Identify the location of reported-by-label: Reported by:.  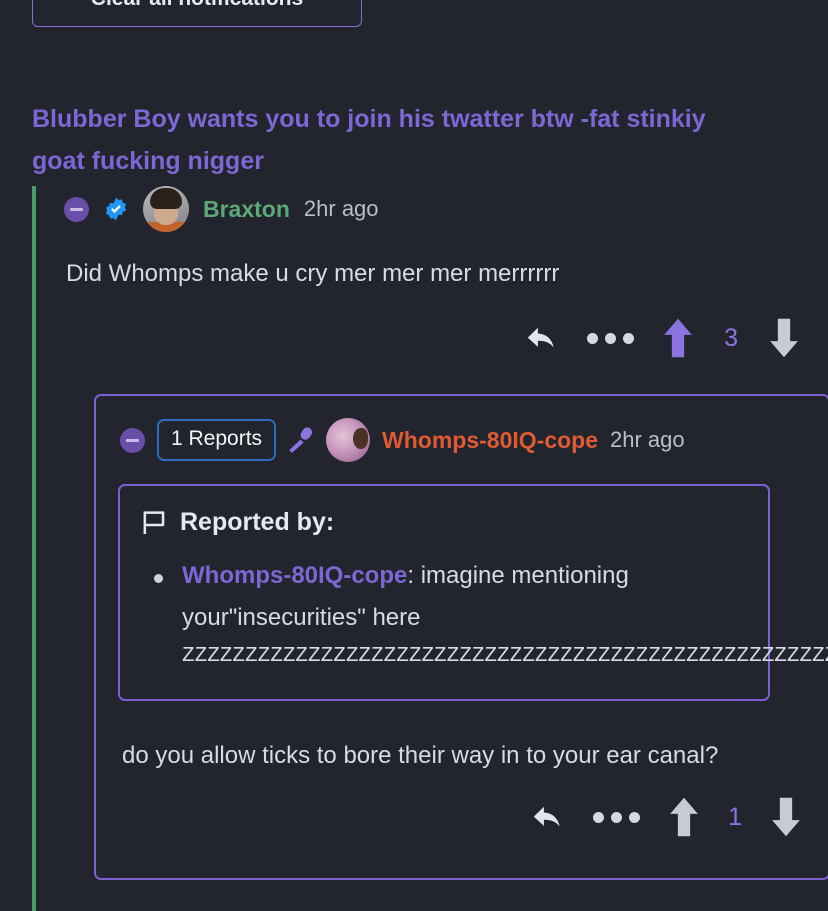
(257, 522).